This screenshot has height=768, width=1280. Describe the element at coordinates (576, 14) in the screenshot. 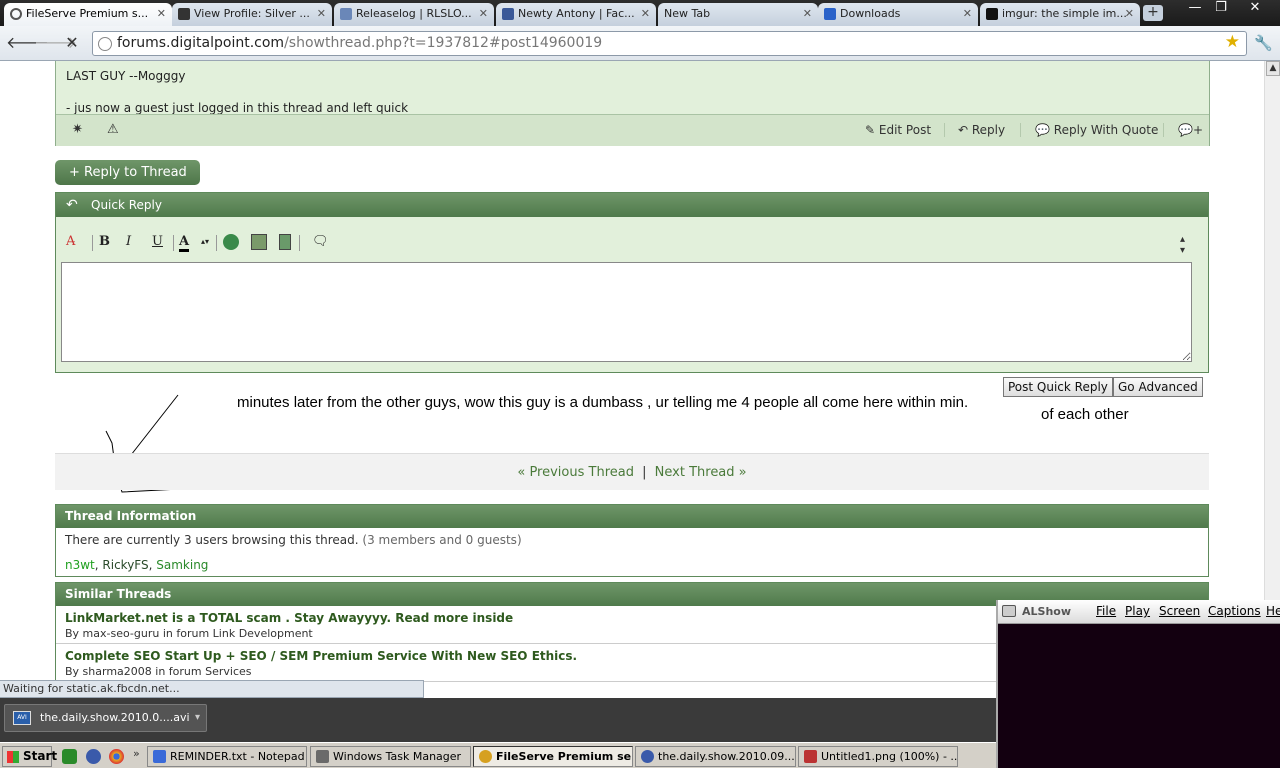

I see `tab-facebook: Newty Antony | Fac... ✕` at that location.